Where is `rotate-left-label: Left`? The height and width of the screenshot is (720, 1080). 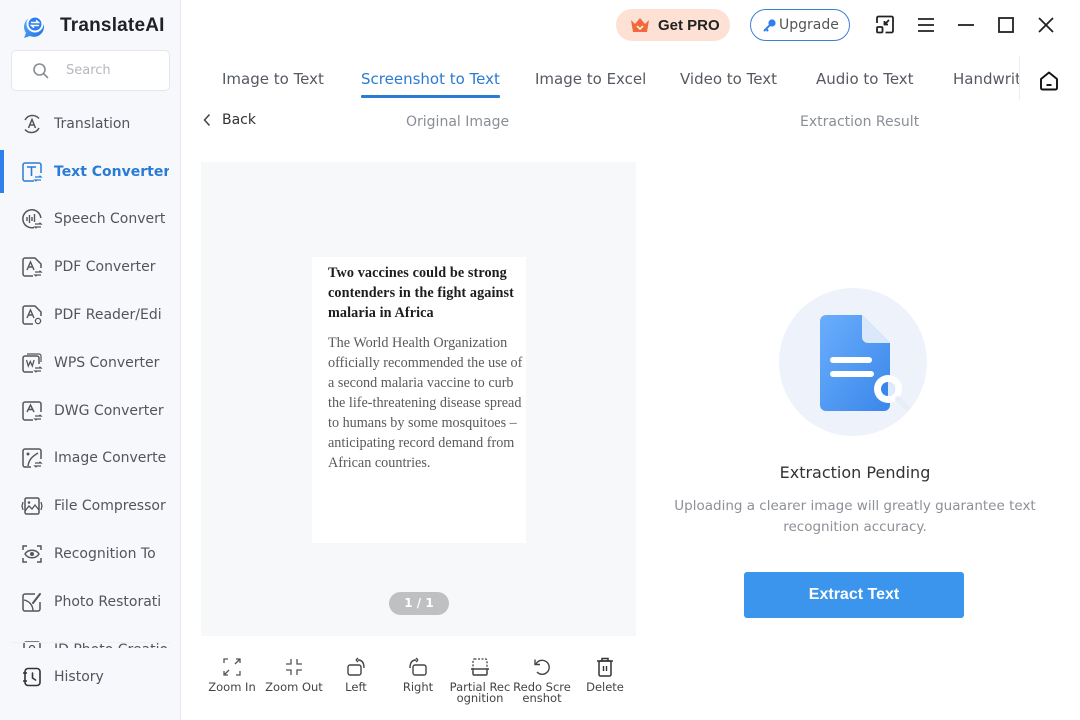 rotate-left-label: Left is located at coordinates (356, 687).